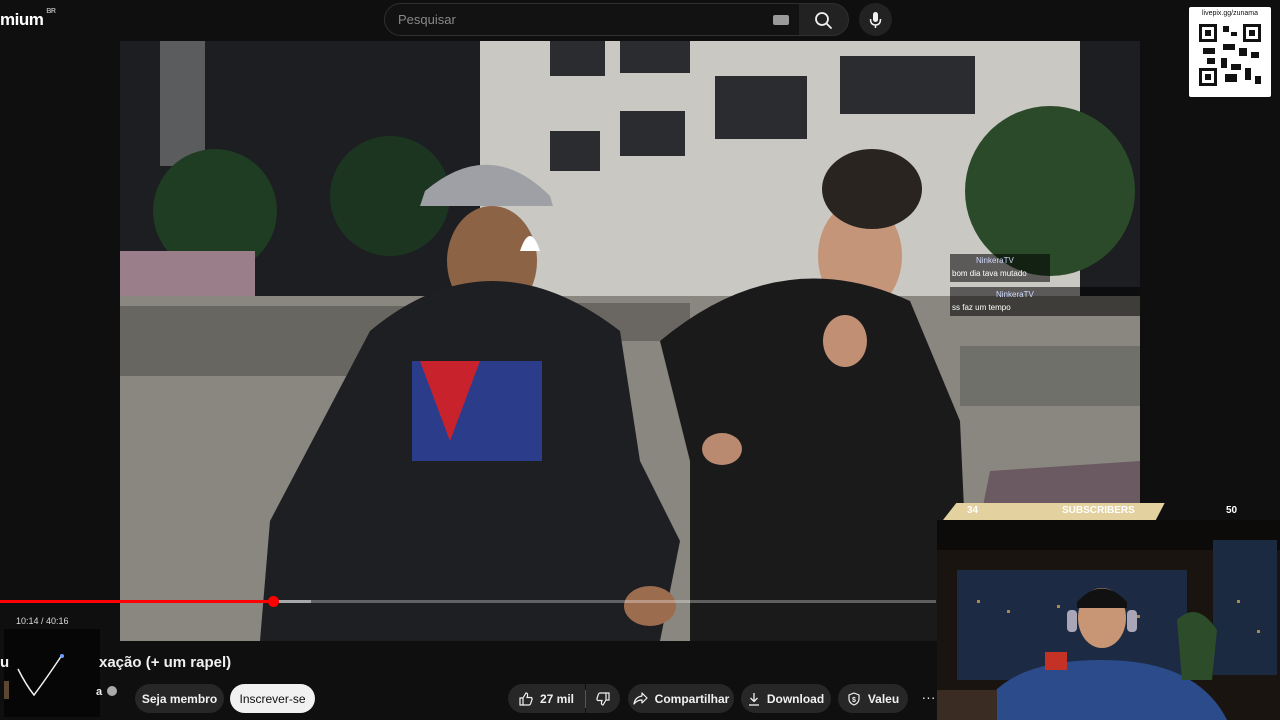  Describe the element at coordinates (973, 510) in the screenshot. I see `subscriber-count: 34` at that location.